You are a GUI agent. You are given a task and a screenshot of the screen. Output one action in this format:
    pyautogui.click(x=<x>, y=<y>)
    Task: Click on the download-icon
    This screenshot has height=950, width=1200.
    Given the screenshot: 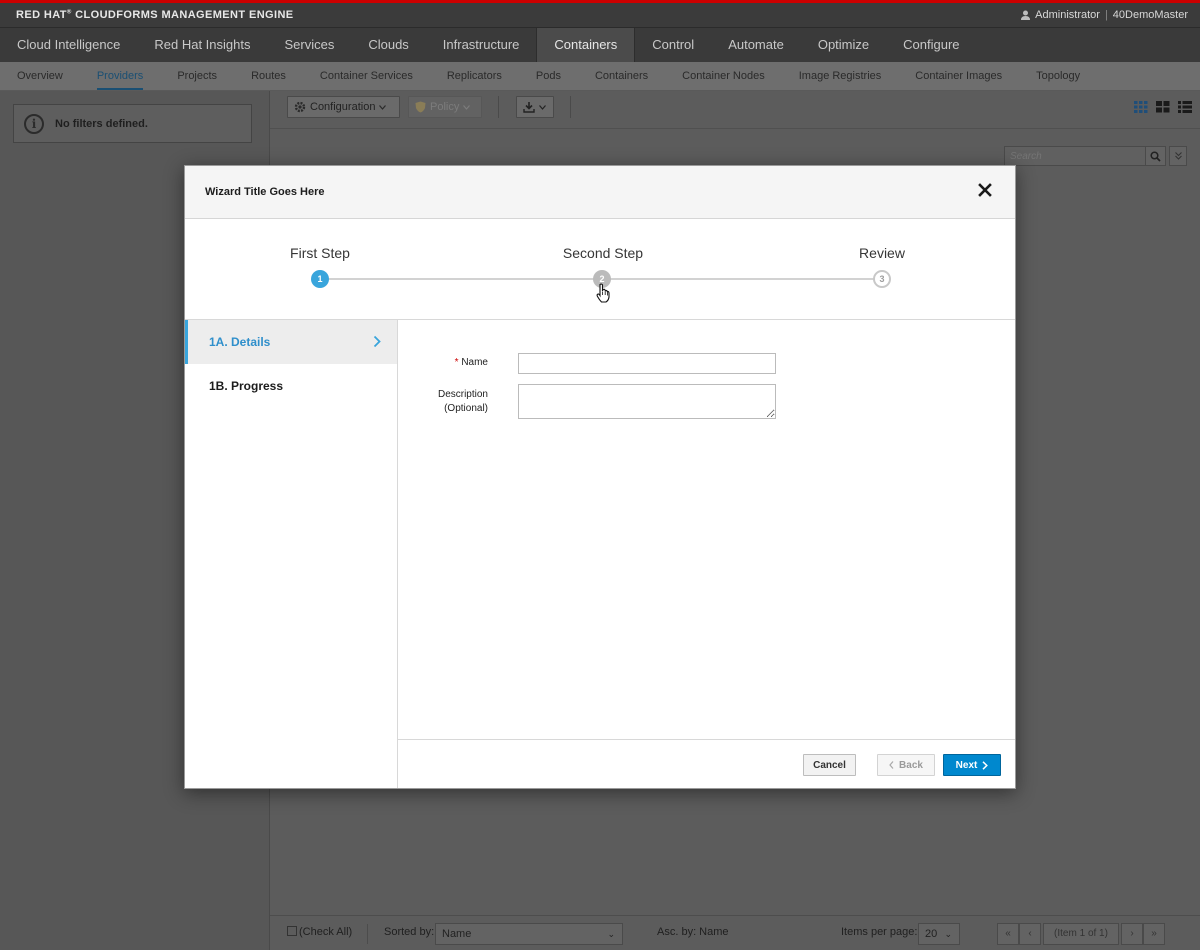 What is the action you would take?
    pyautogui.click(x=529, y=107)
    